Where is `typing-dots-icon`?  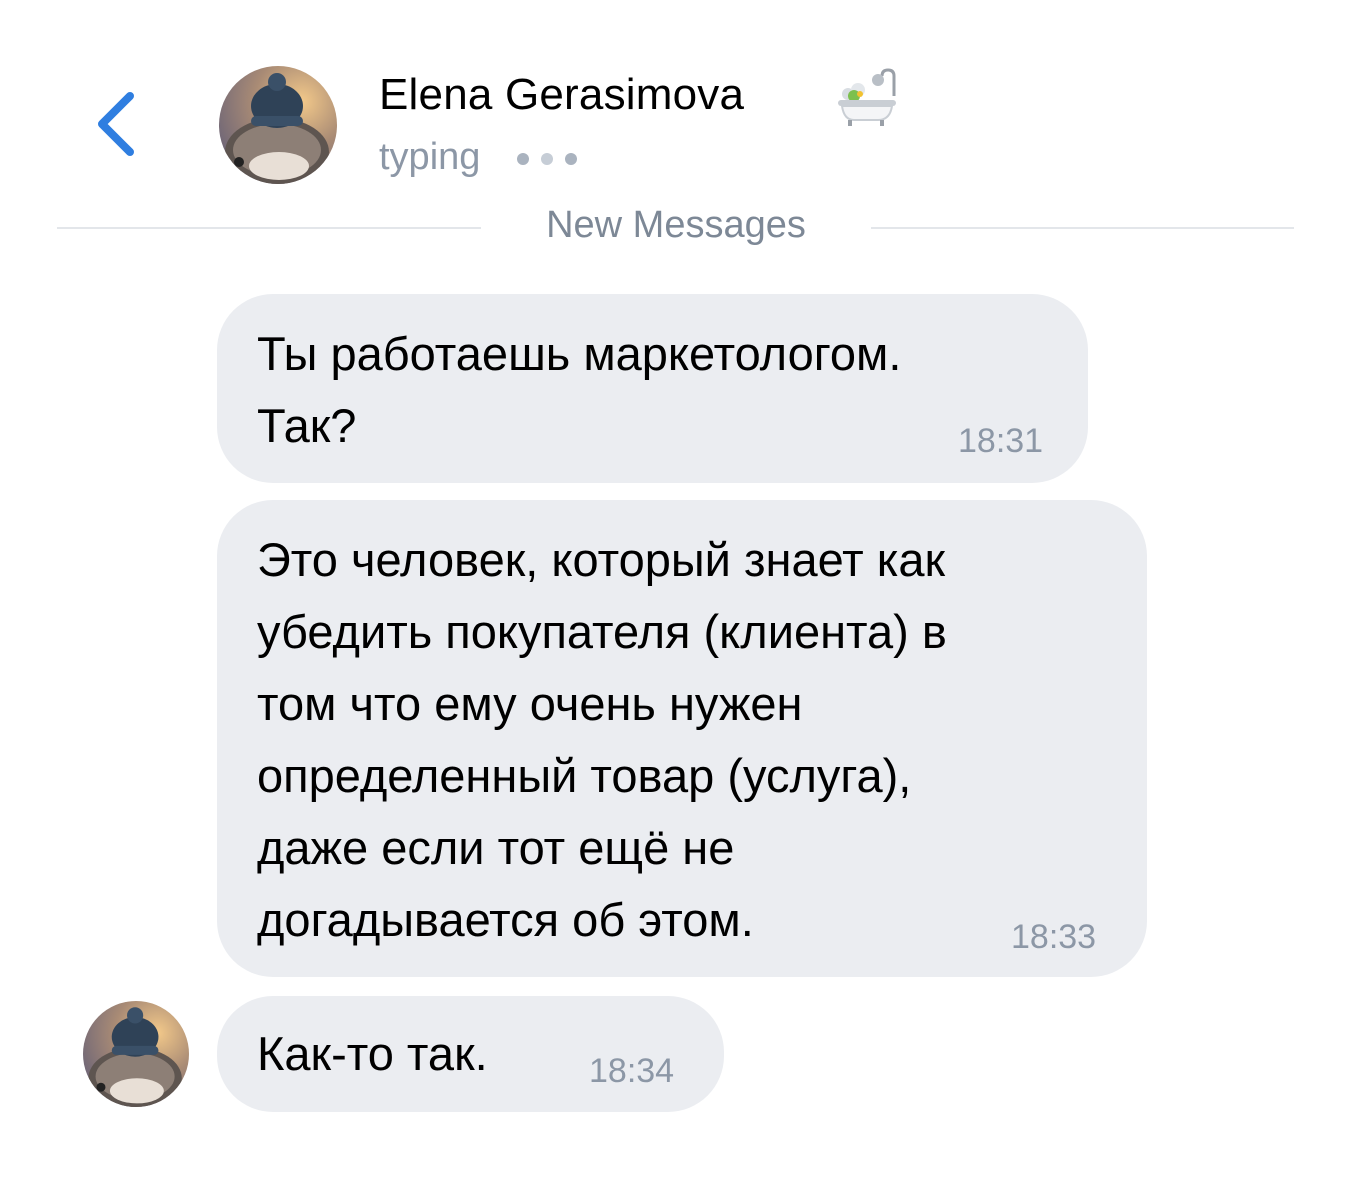 typing-dots-icon is located at coordinates (553, 159).